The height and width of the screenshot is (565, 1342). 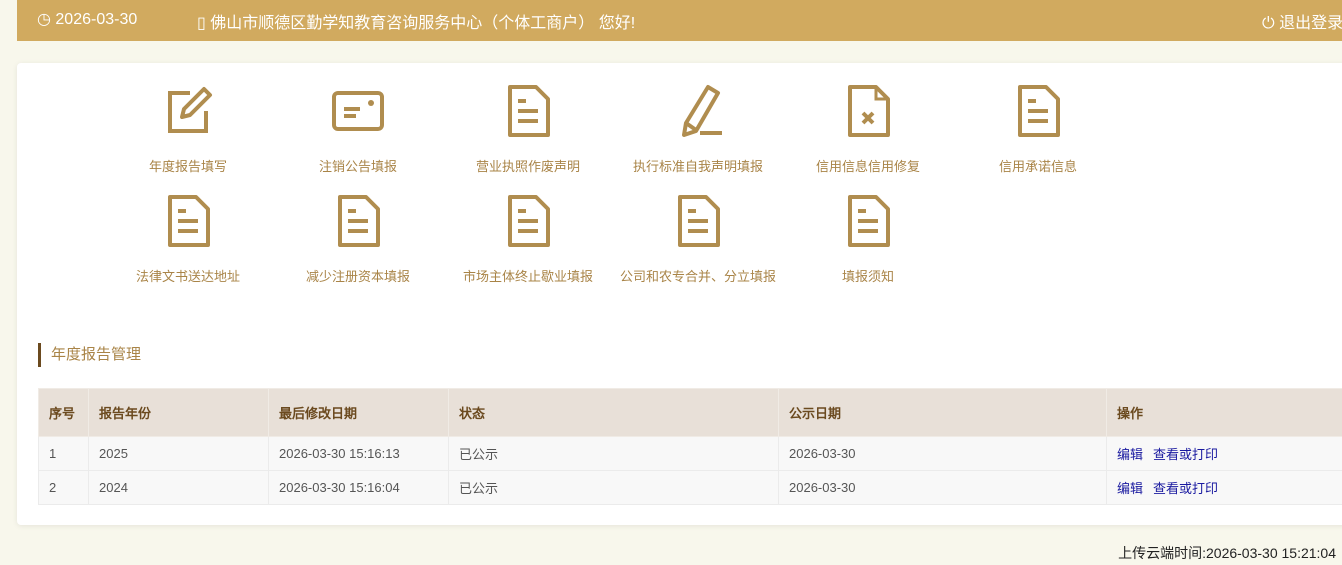 What do you see at coordinates (178, 453) in the screenshot?
I see `cell-year: 2025` at bounding box center [178, 453].